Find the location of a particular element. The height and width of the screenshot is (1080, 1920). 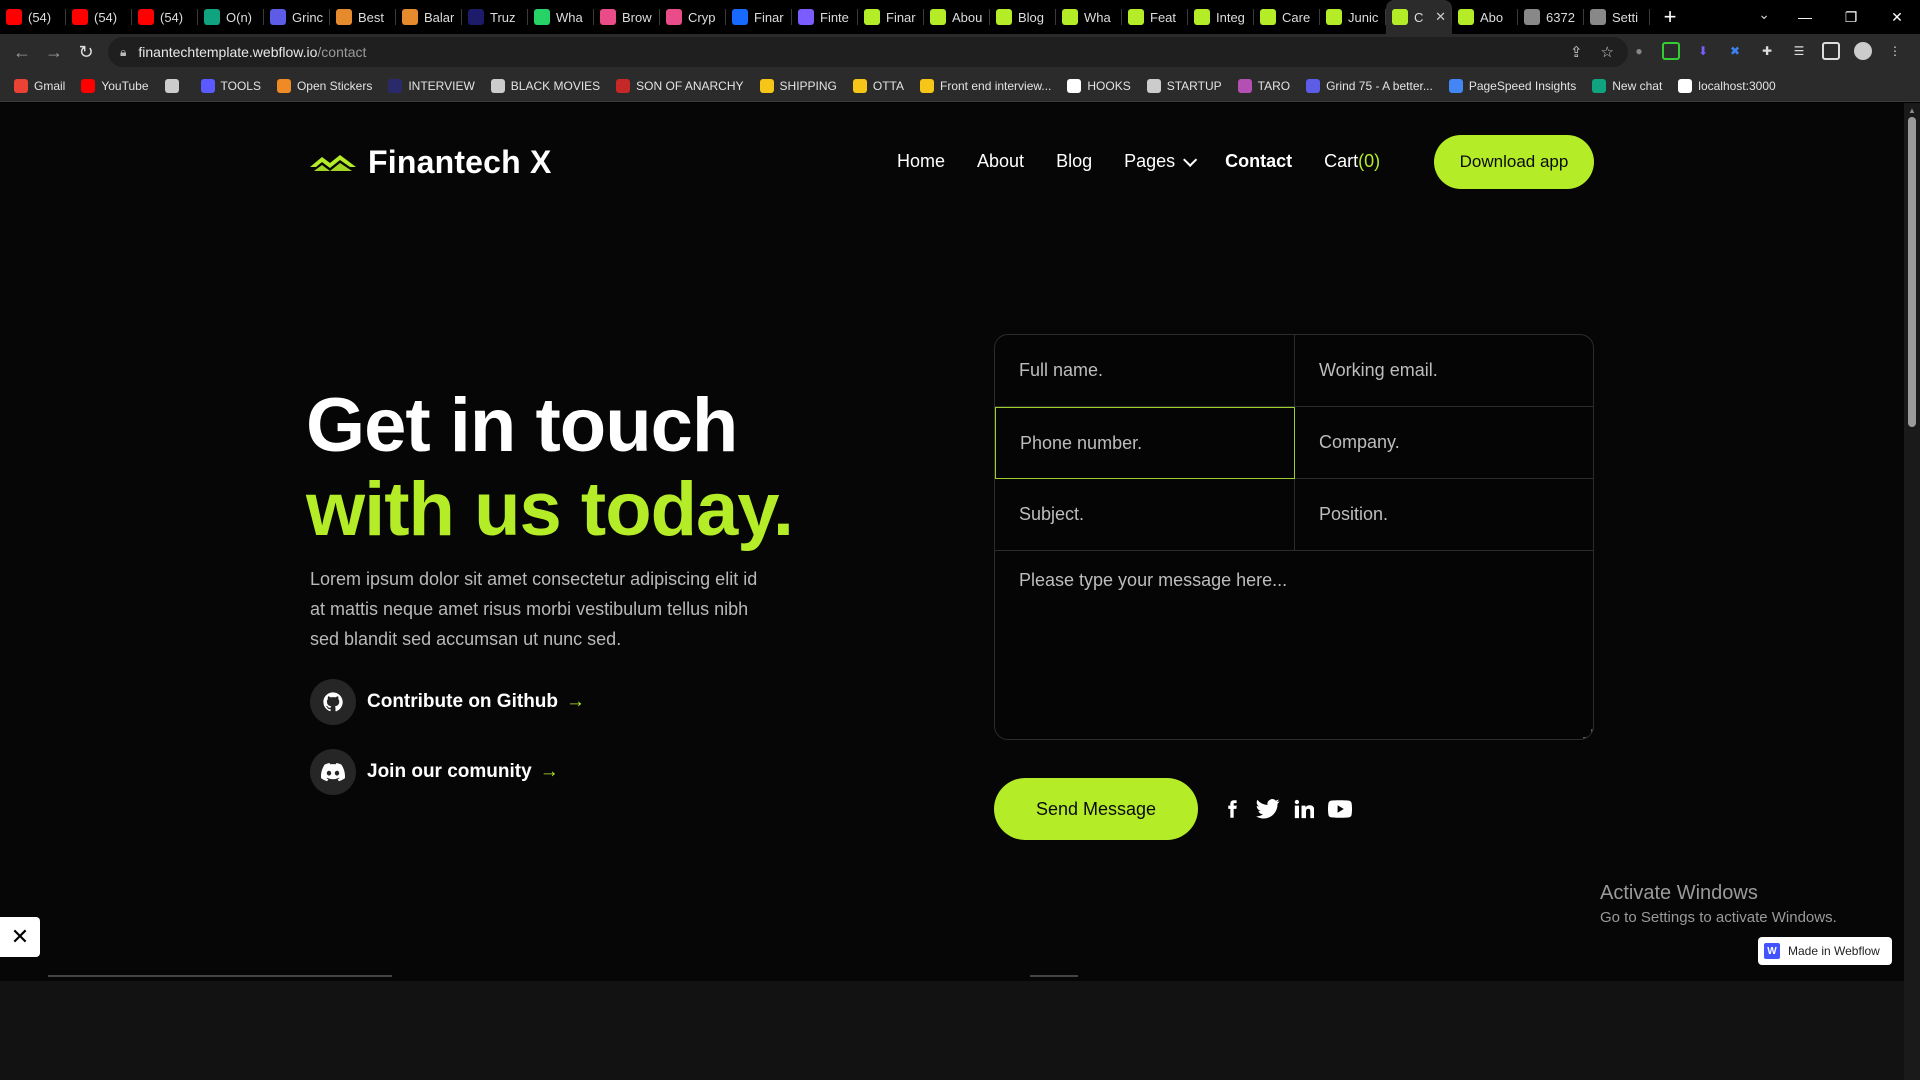

youtube-icon is located at coordinates (1340, 809).